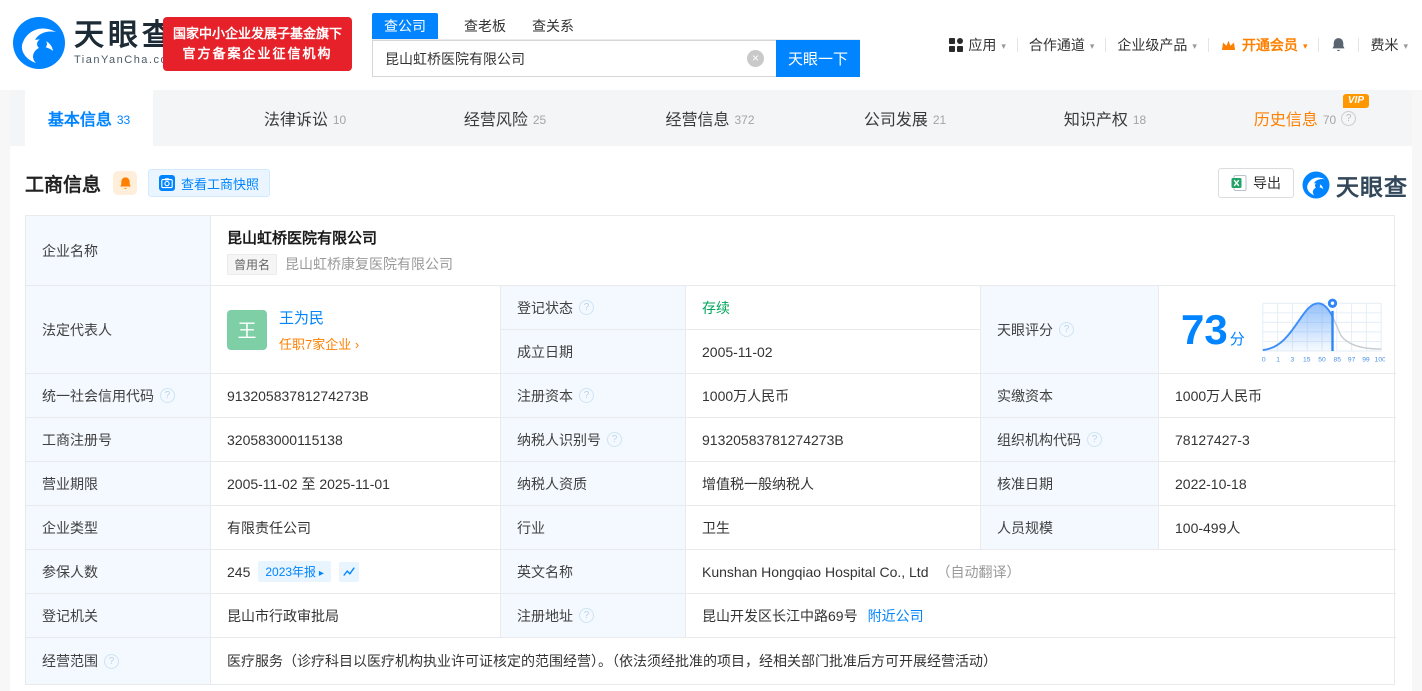  I want to click on camera-icon, so click(167, 183).